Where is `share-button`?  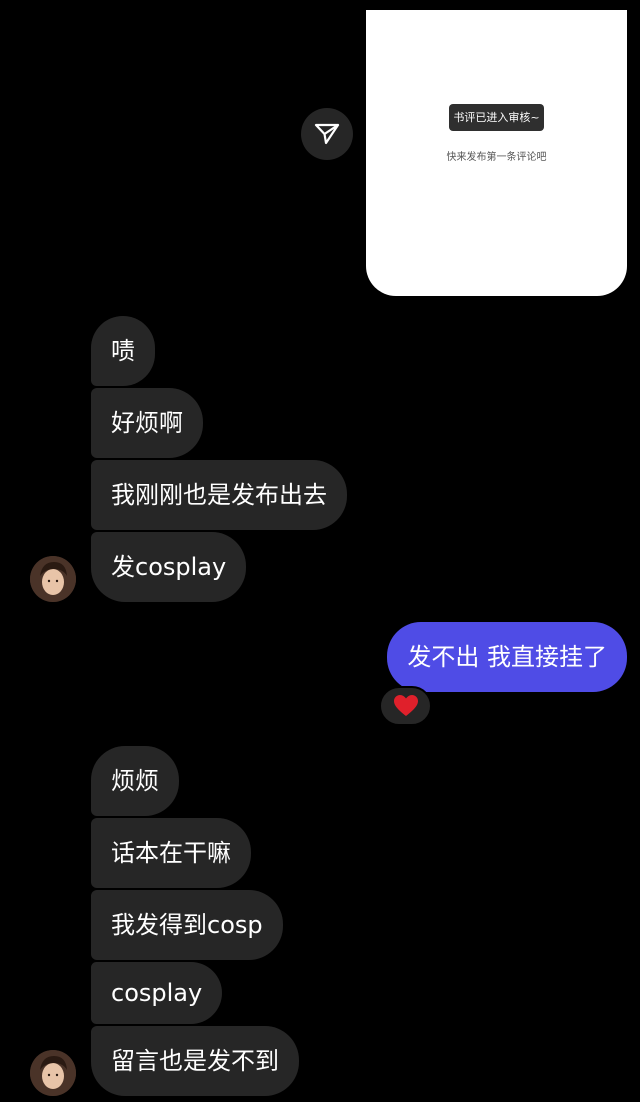 share-button is located at coordinates (327, 134).